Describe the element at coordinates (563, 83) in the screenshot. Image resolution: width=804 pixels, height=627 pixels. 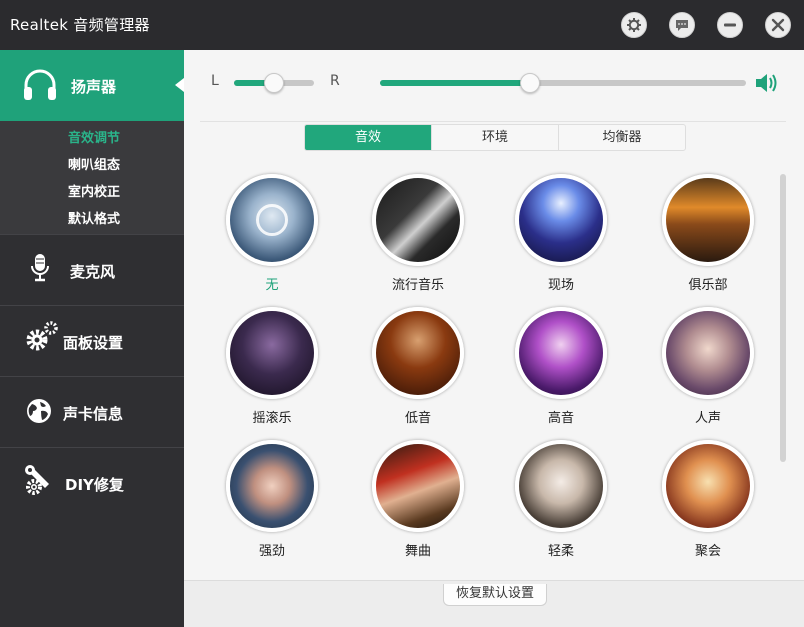
I see `volume-slider` at that location.